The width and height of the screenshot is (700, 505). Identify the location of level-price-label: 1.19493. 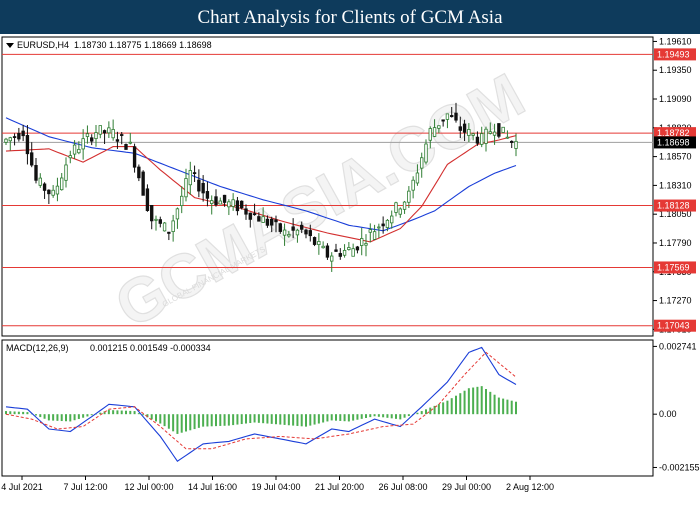
(673, 54).